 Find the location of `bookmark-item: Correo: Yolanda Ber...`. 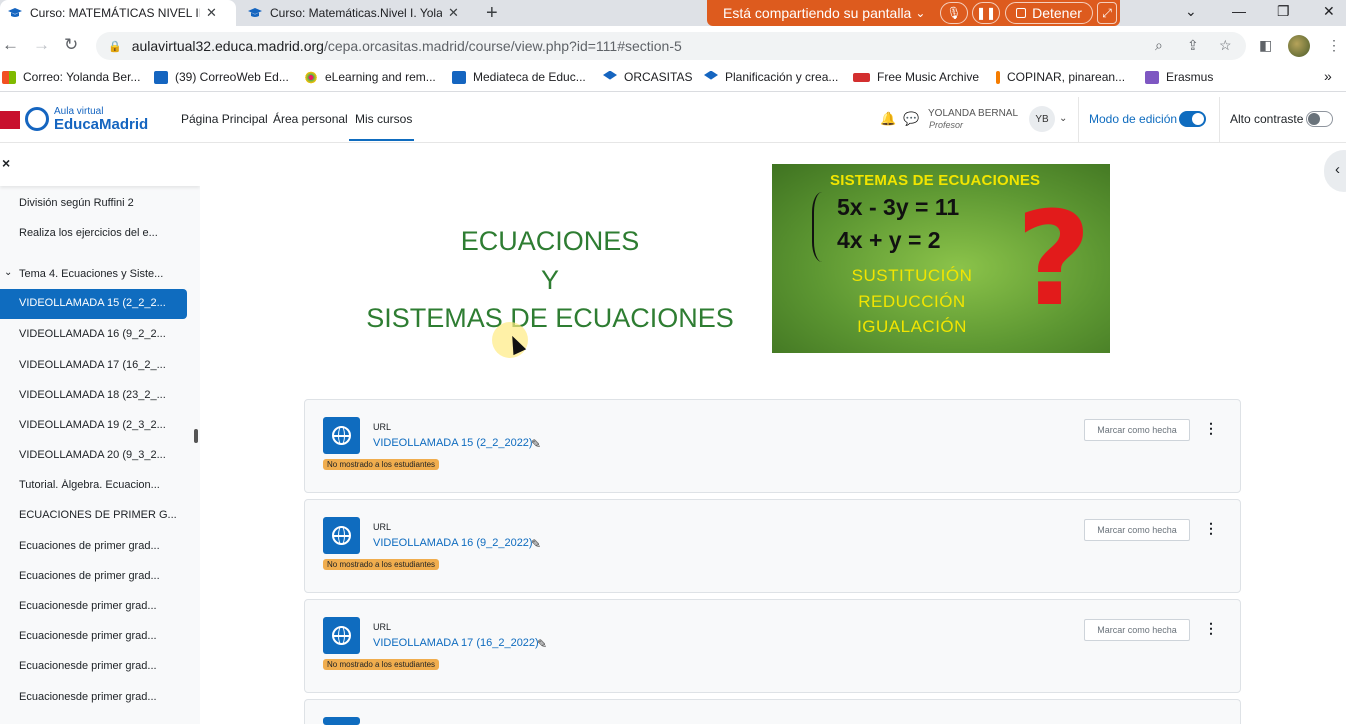

bookmark-item: Correo: Yolanda Ber... is located at coordinates (71, 77).